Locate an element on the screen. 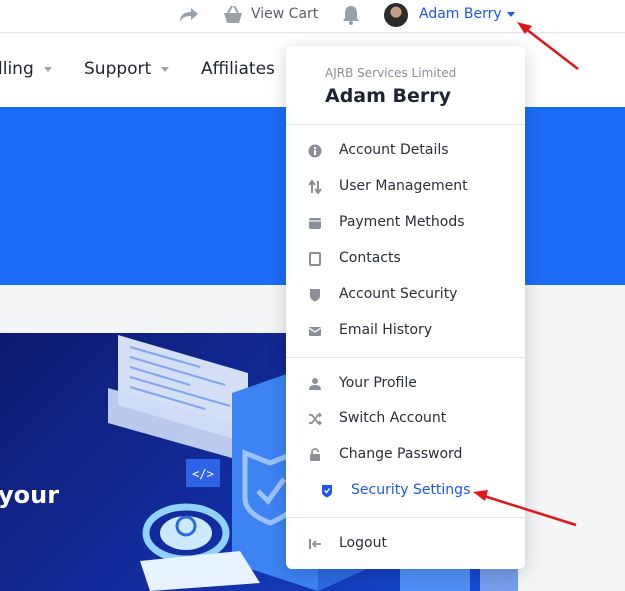 Image resolution: width=625 pixels, height=591 pixels. menu-item-account-details: Account Details is located at coordinates (405, 151).